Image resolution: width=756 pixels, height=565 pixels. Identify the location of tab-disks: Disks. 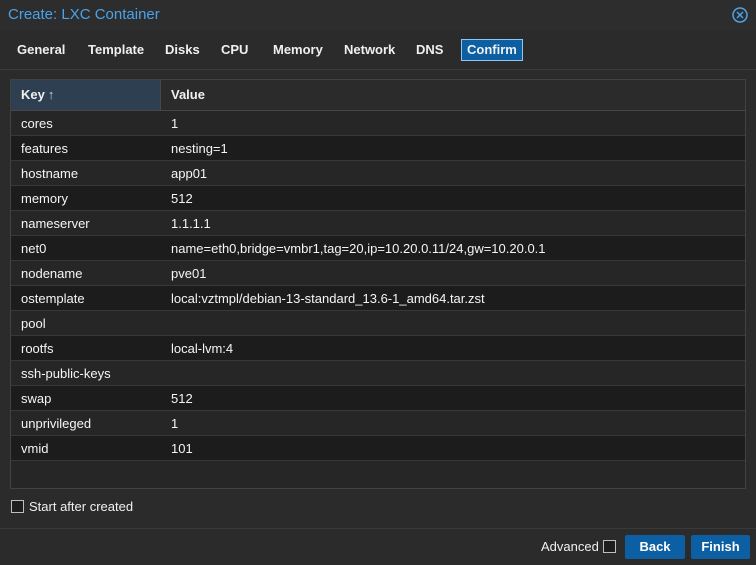
(182, 50).